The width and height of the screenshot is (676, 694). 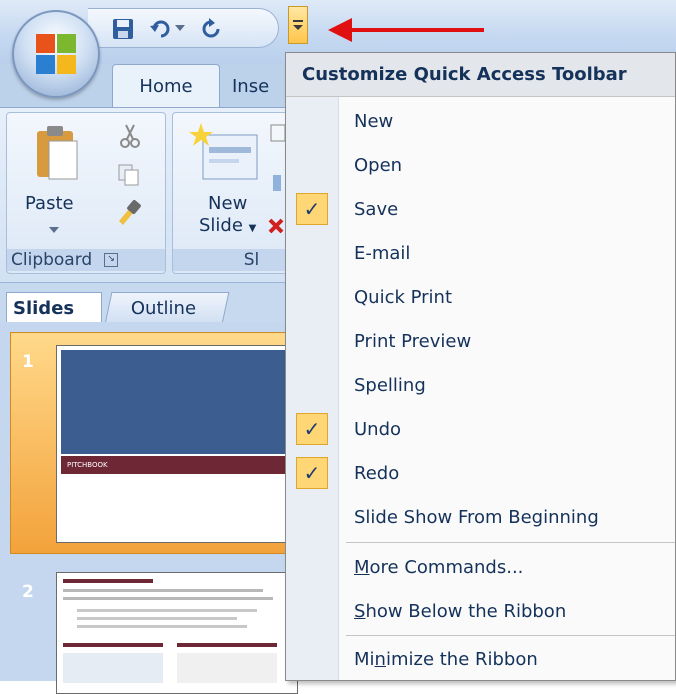 What do you see at coordinates (108, 581) in the screenshot?
I see `slide2-title-line` at bounding box center [108, 581].